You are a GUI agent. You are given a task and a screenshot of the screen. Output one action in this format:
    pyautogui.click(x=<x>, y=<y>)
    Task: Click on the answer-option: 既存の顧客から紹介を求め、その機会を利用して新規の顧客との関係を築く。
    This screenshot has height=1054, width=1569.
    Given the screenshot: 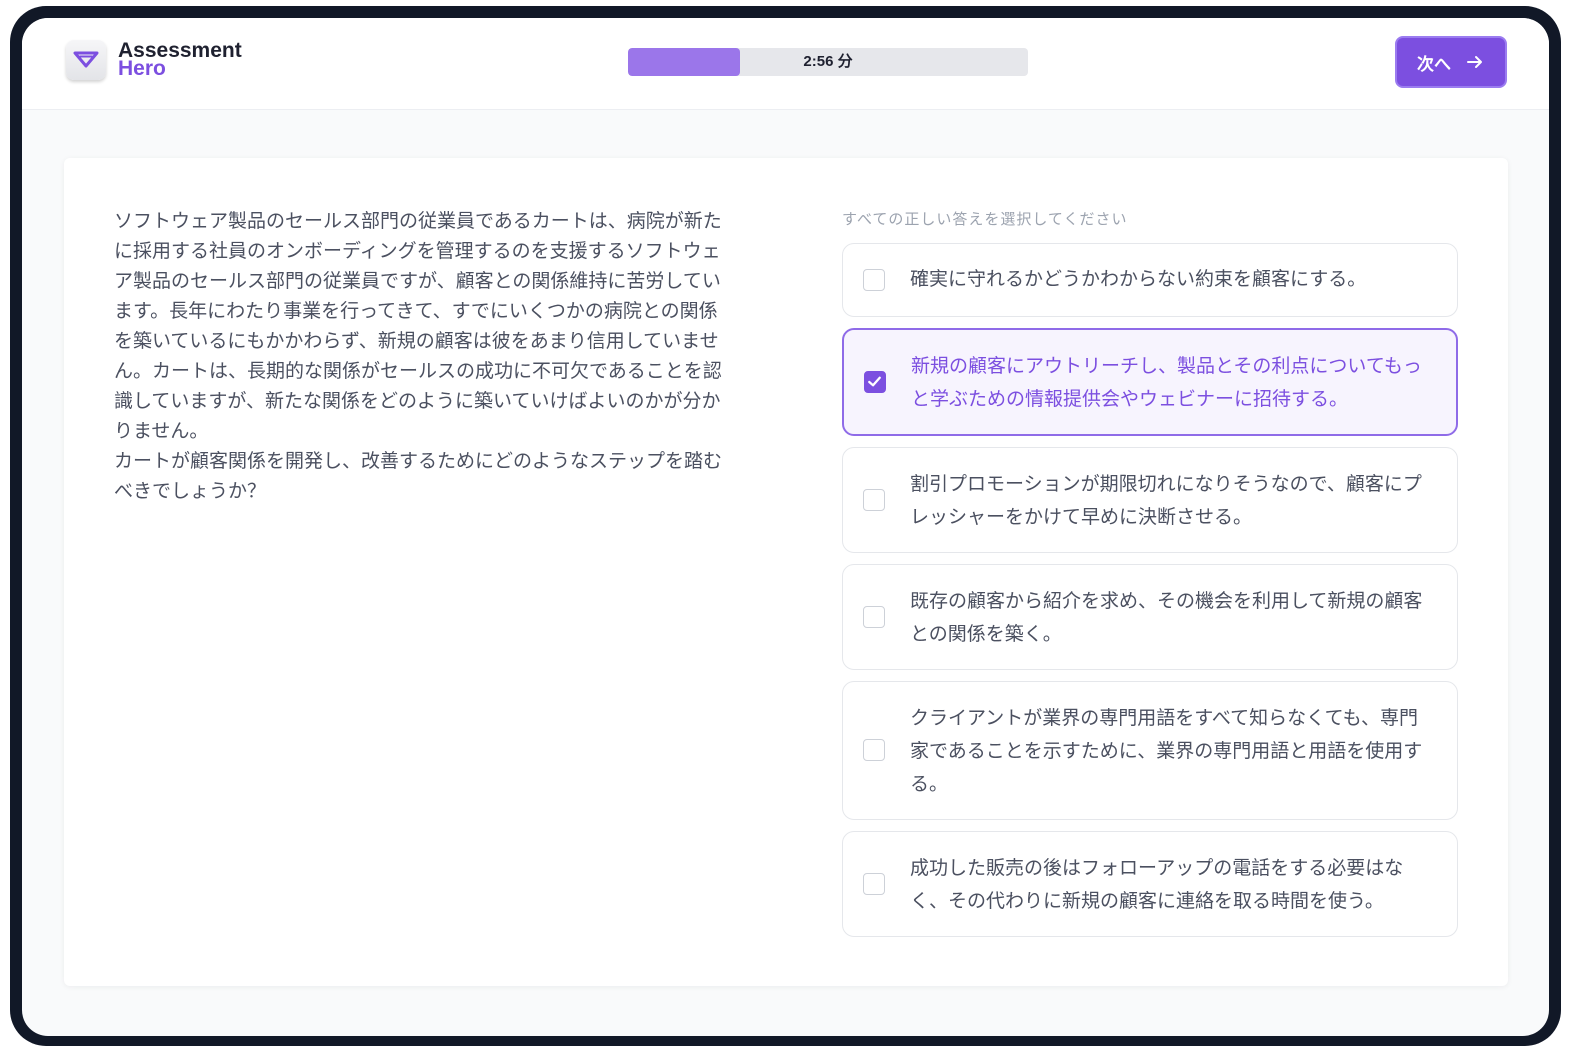 What is the action you would take?
    pyautogui.click(x=1150, y=617)
    